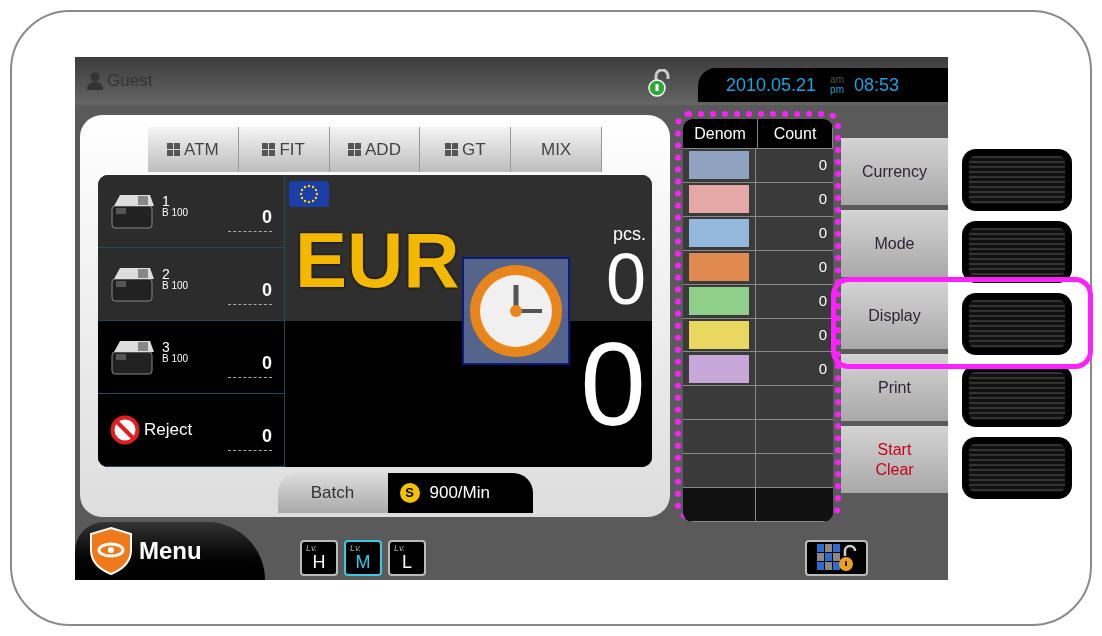 The image size is (1102, 636). What do you see at coordinates (409, 493) in the screenshot?
I see `speed-badge: S` at bounding box center [409, 493].